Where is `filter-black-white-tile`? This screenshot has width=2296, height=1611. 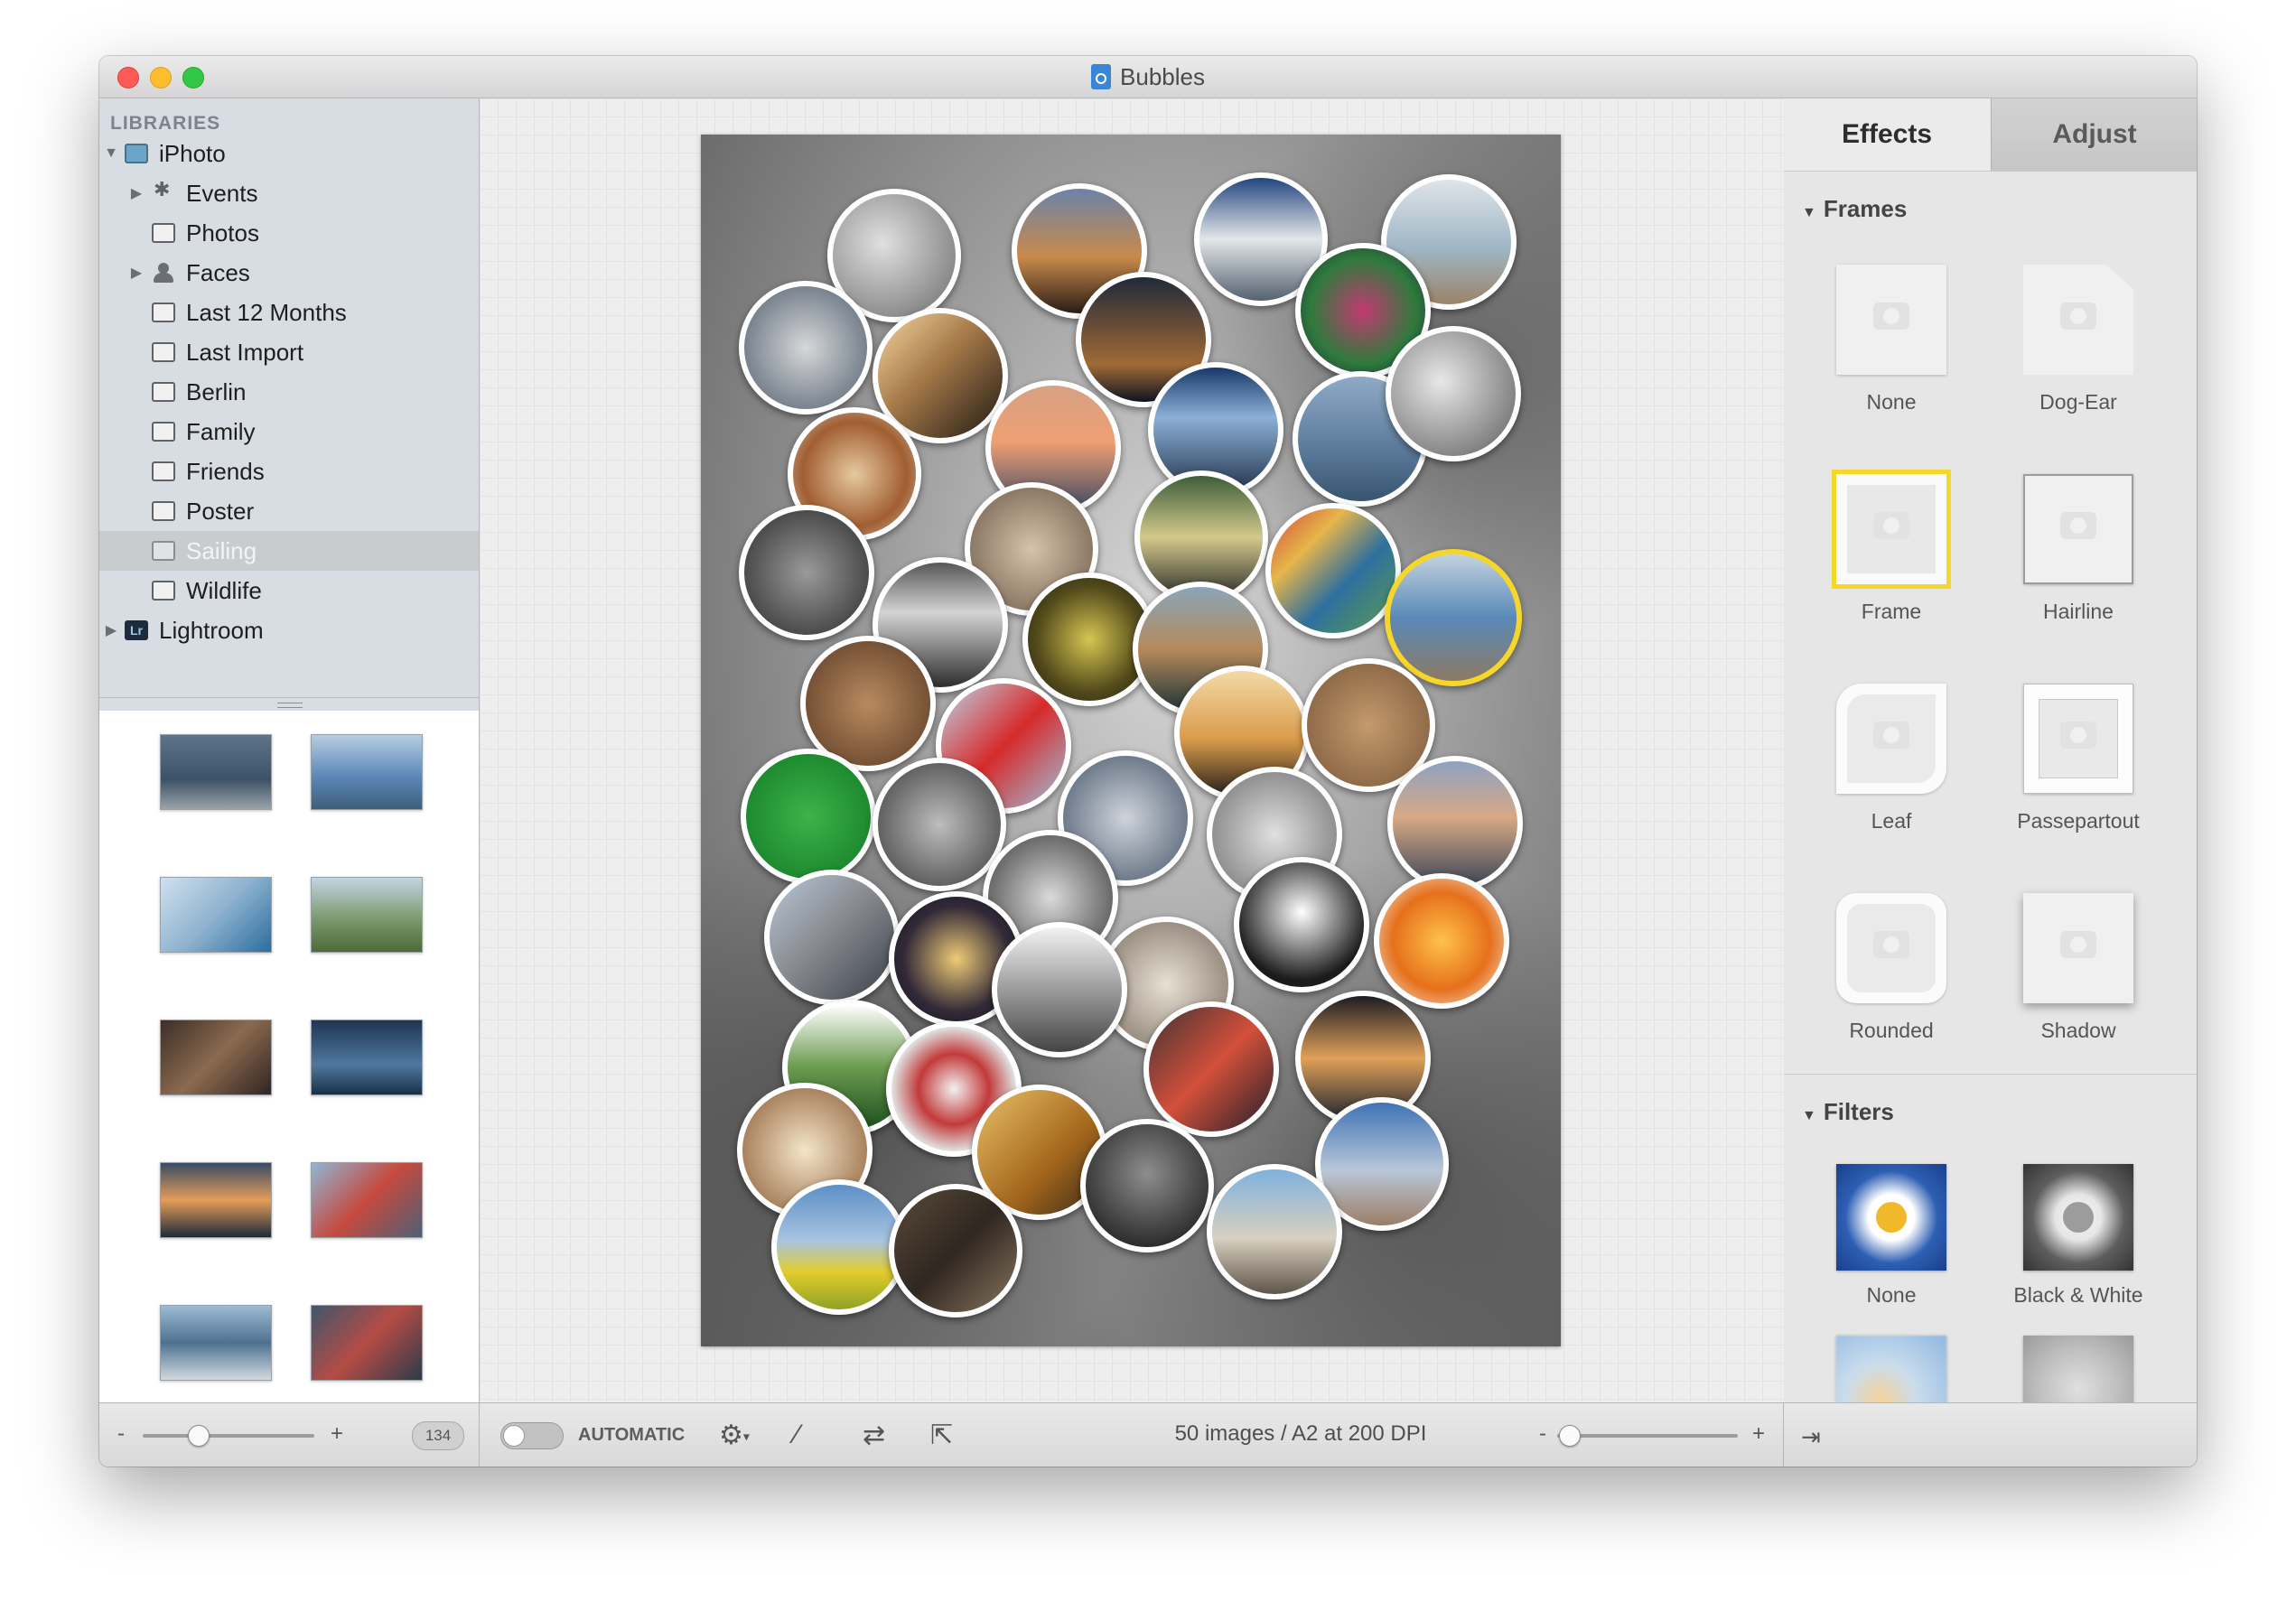
filter-black-white-tile is located at coordinates (2078, 1217).